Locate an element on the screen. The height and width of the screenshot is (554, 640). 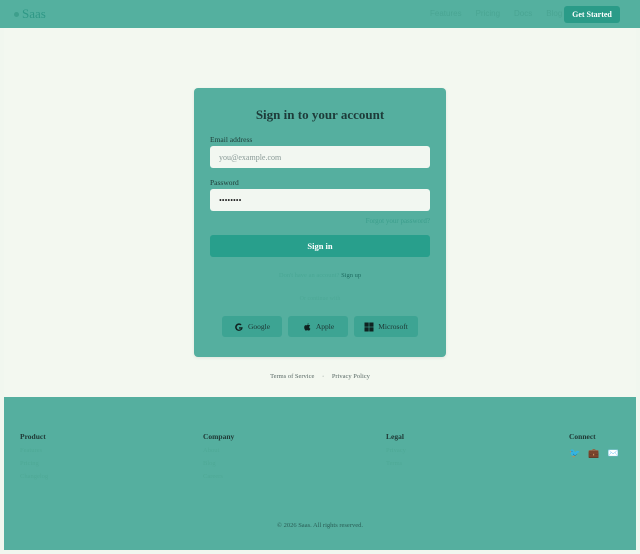
google-button: Google is located at coordinates (252, 326).